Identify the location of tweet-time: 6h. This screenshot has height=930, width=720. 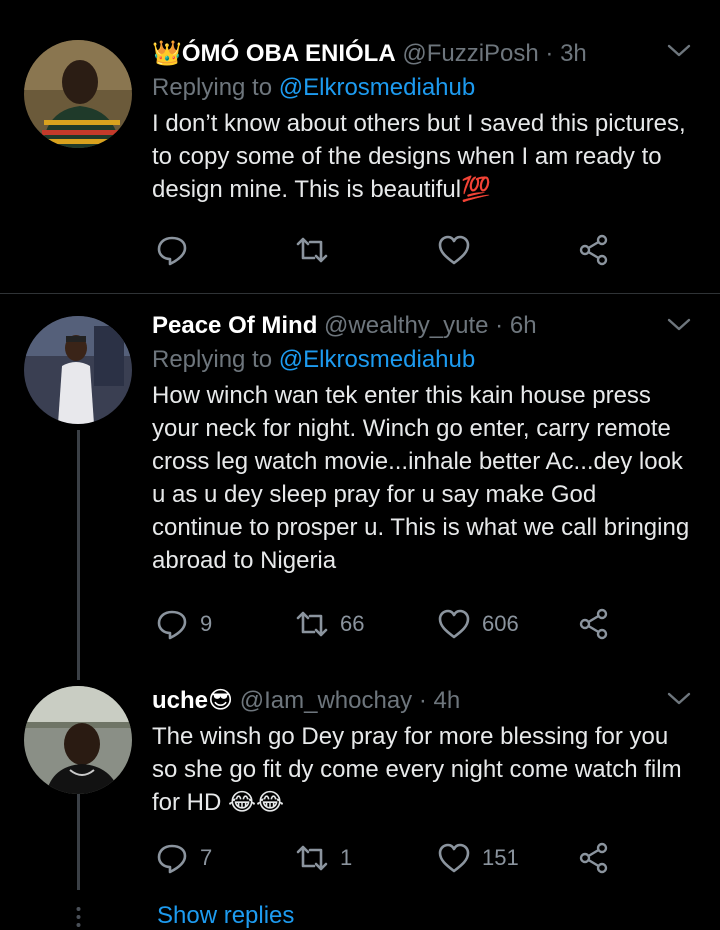
(523, 325).